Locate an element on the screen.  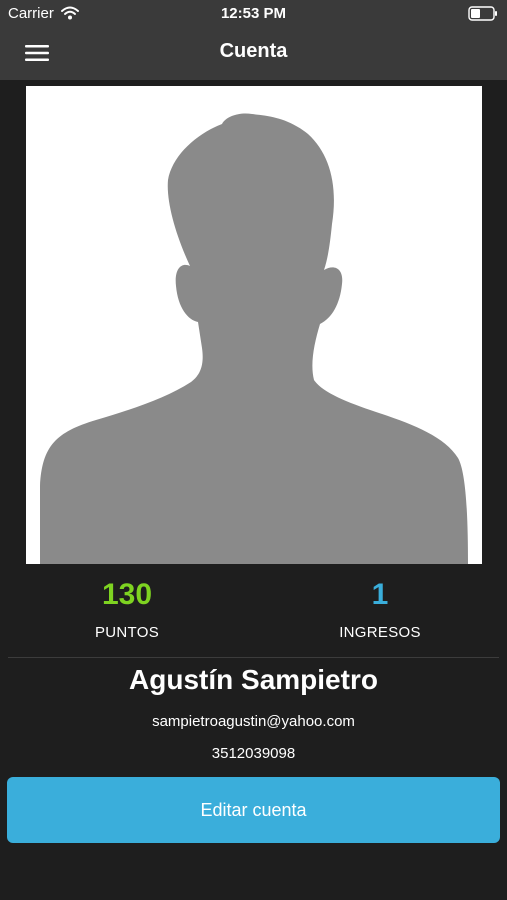
battery-icon is located at coordinates (483, 16).